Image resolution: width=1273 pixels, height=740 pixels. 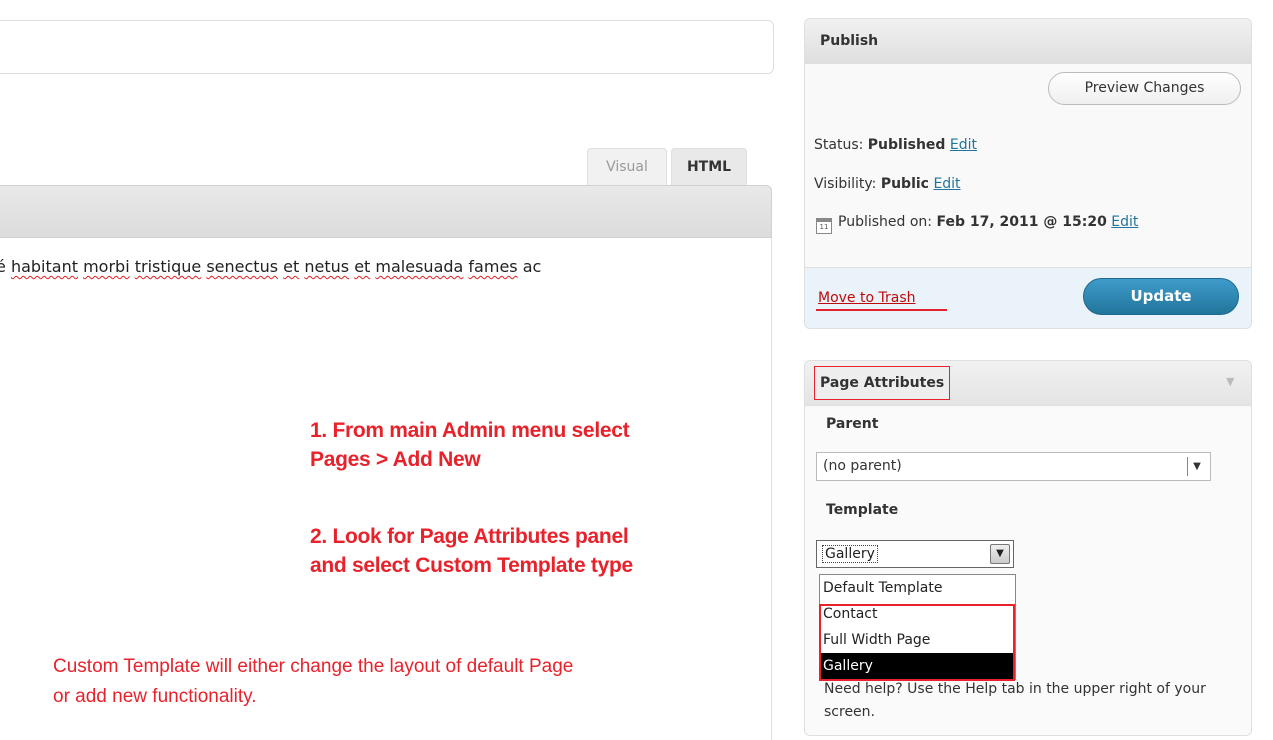 What do you see at coordinates (862, 466) in the screenshot?
I see `parent-value: (no parent)` at bounding box center [862, 466].